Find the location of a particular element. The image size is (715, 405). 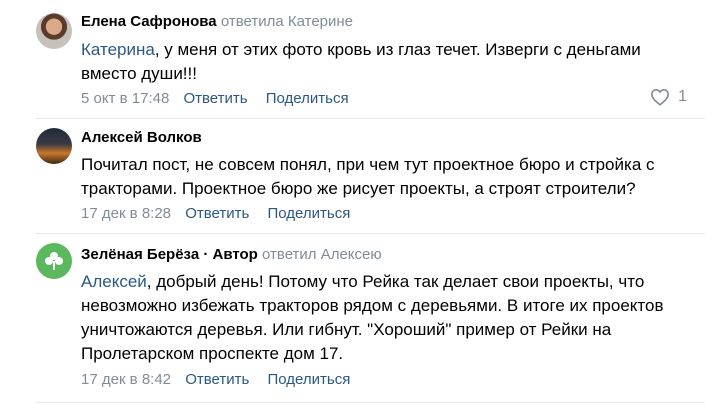

comment-date: 17 дек в 8:28 is located at coordinates (126, 213).